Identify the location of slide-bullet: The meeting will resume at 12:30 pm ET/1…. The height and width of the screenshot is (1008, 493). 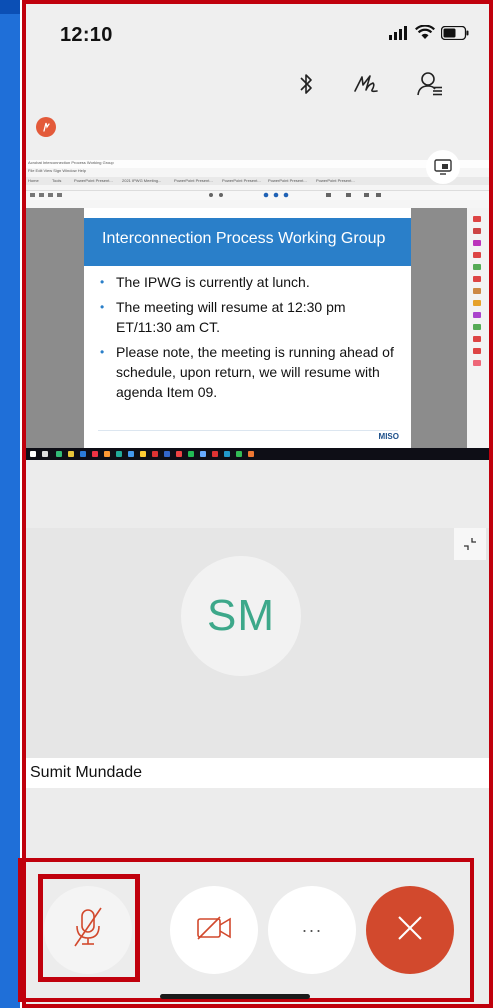
(250, 317).